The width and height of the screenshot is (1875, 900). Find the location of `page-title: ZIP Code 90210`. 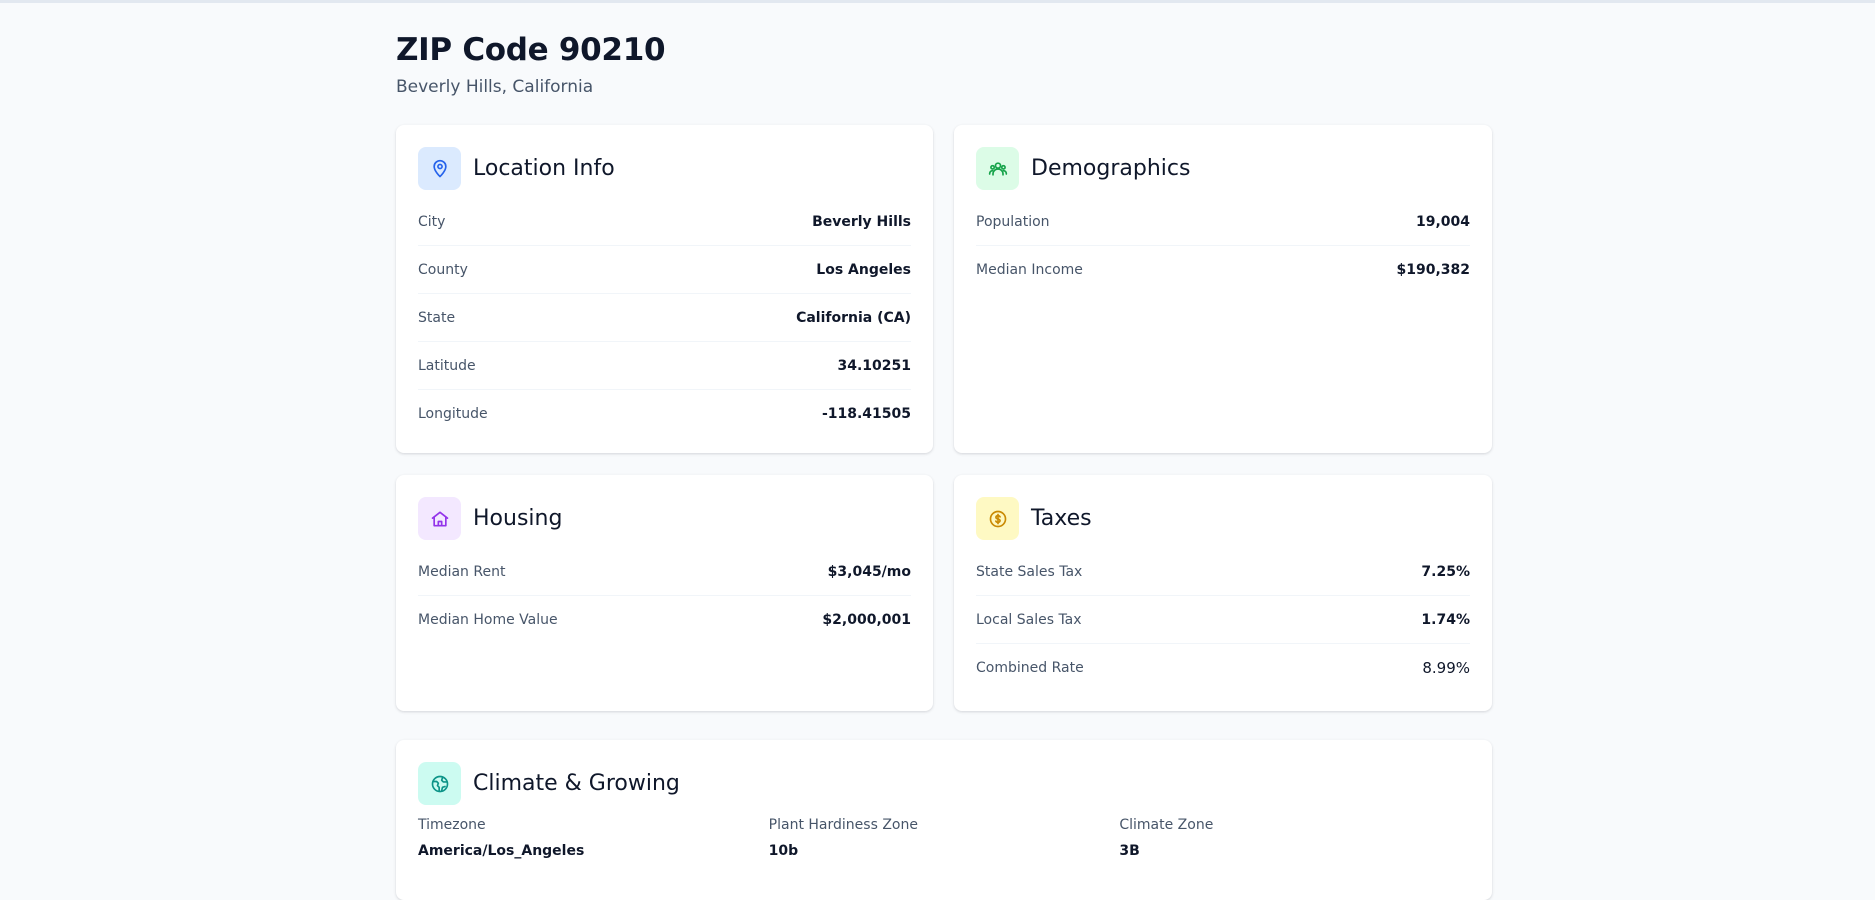

page-title: ZIP Code 90210 is located at coordinates (531, 50).